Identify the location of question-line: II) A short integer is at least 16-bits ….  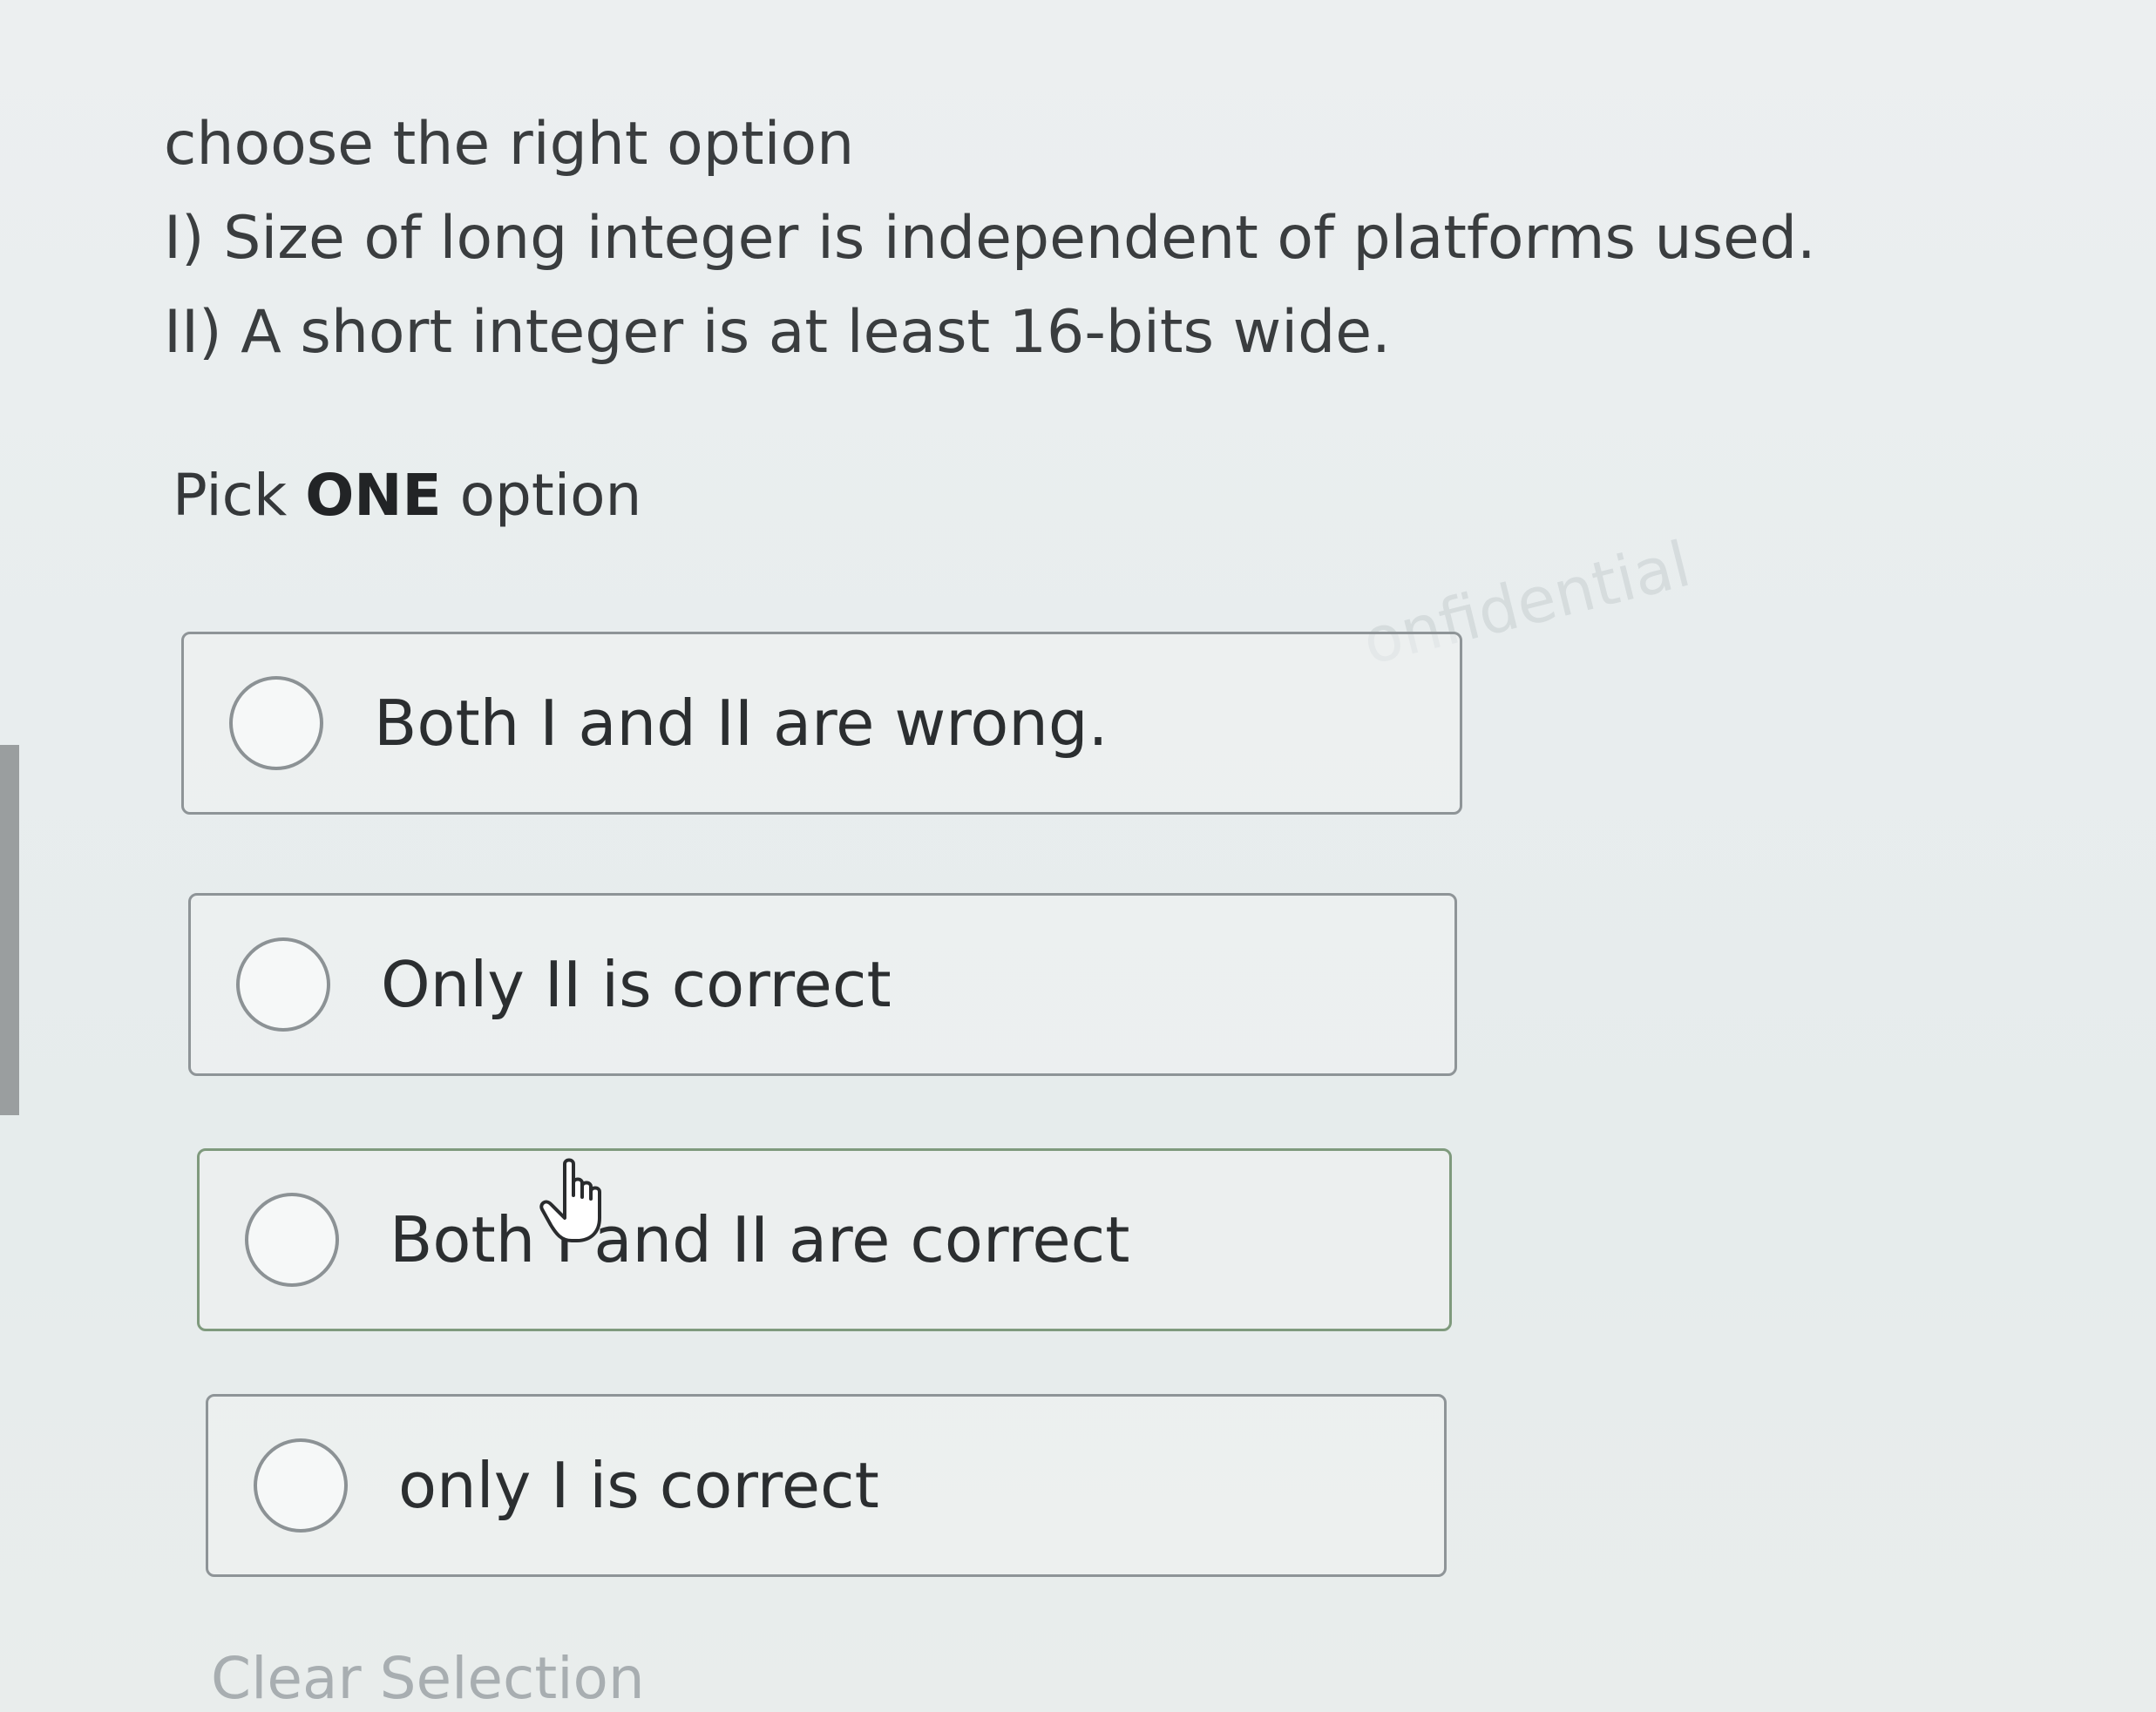
(777, 333).